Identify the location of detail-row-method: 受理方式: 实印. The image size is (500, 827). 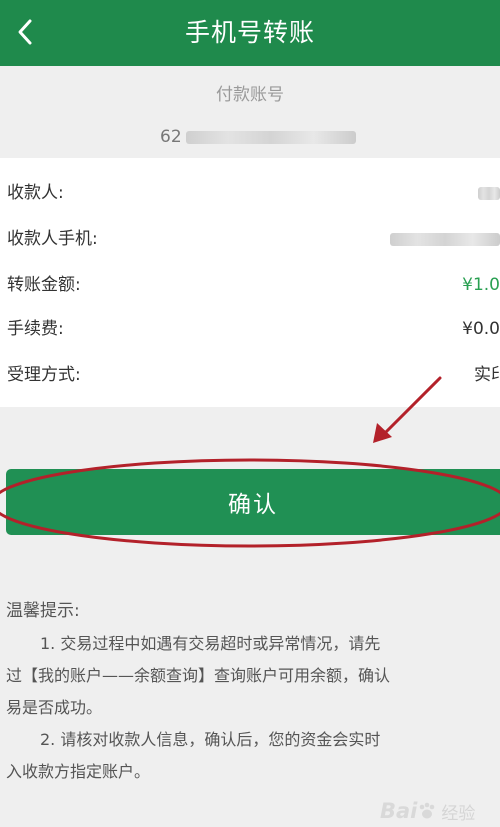
(250, 375).